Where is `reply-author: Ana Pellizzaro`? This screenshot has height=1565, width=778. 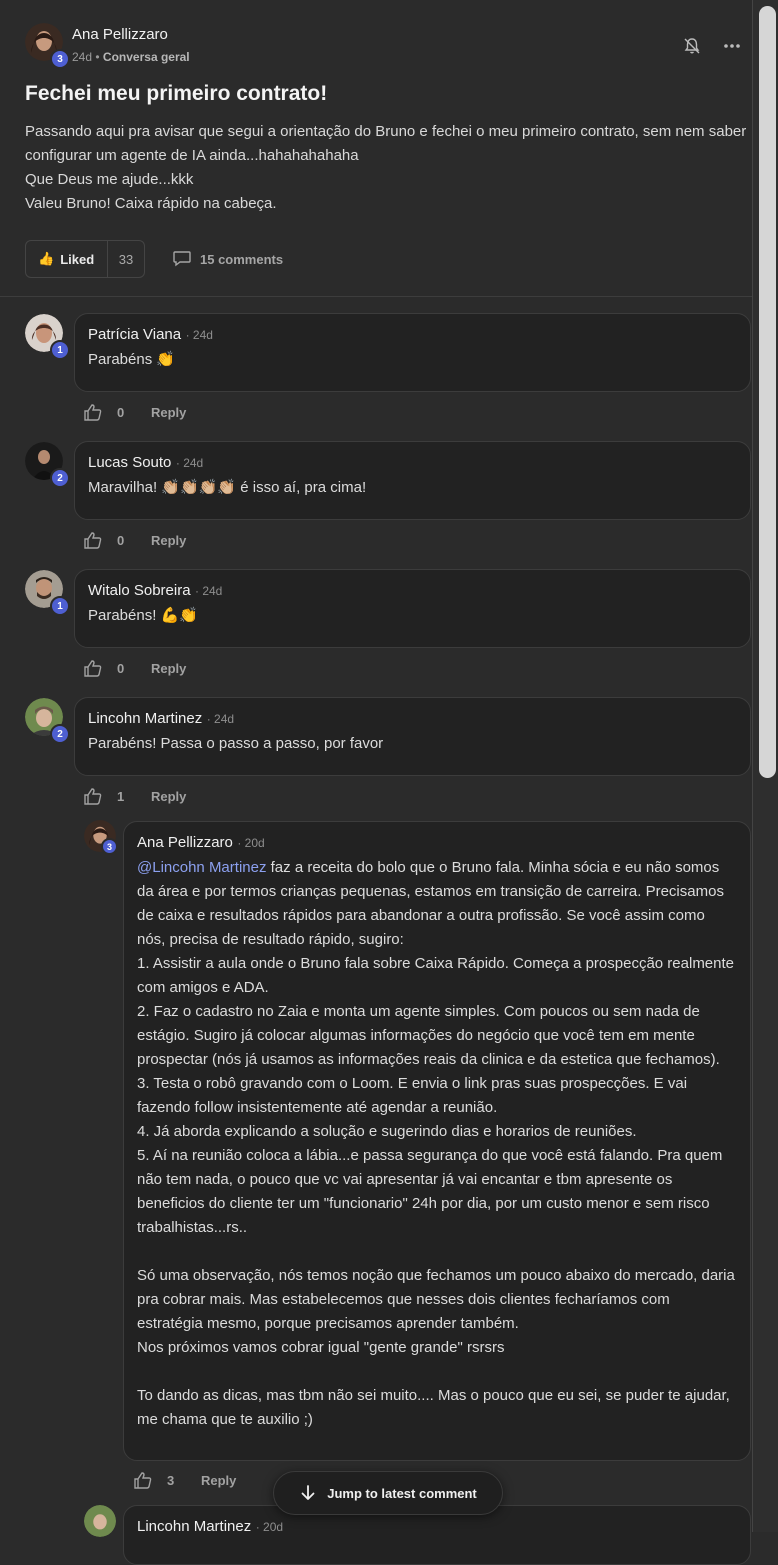
reply-author: Ana Pellizzaro is located at coordinates (185, 842).